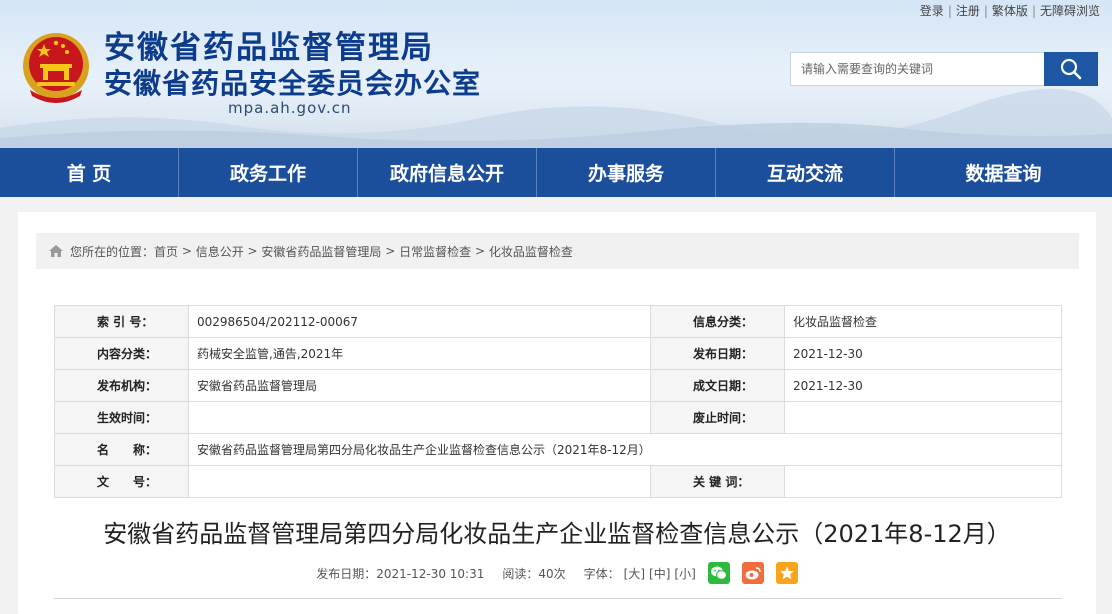  I want to click on content-category-label: 内容分类：, so click(121, 353).